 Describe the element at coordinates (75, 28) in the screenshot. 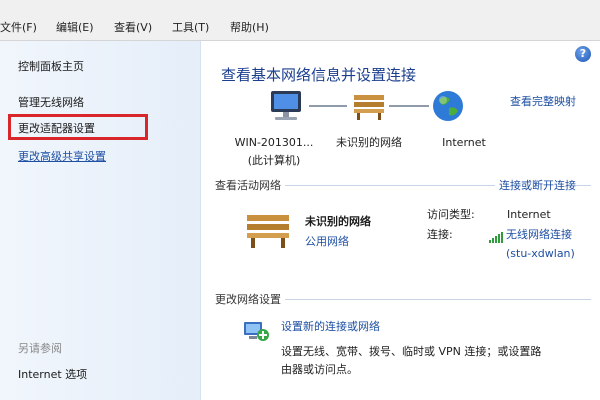

I see `menu-edit: 编辑(E)` at that location.